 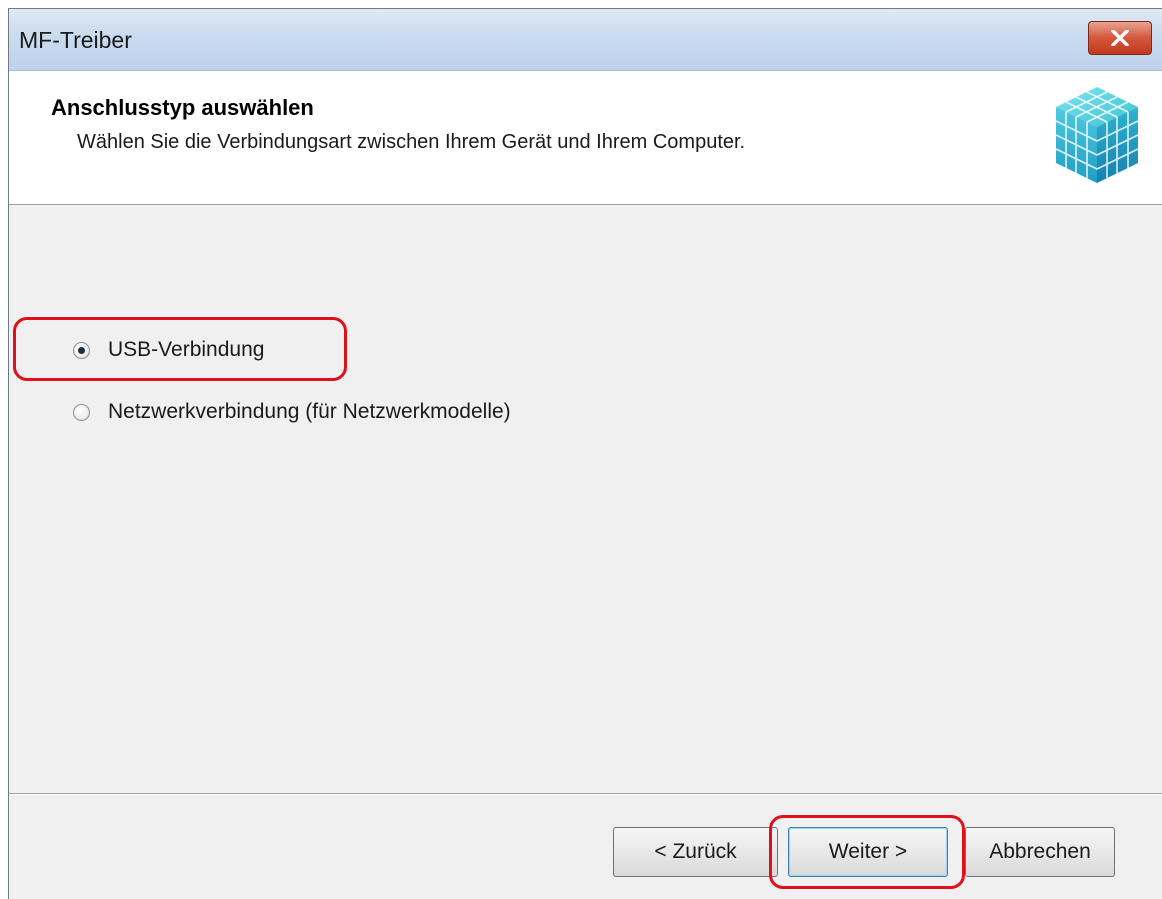 I want to click on option-usb: USB-Verbindung, so click(x=168, y=350).